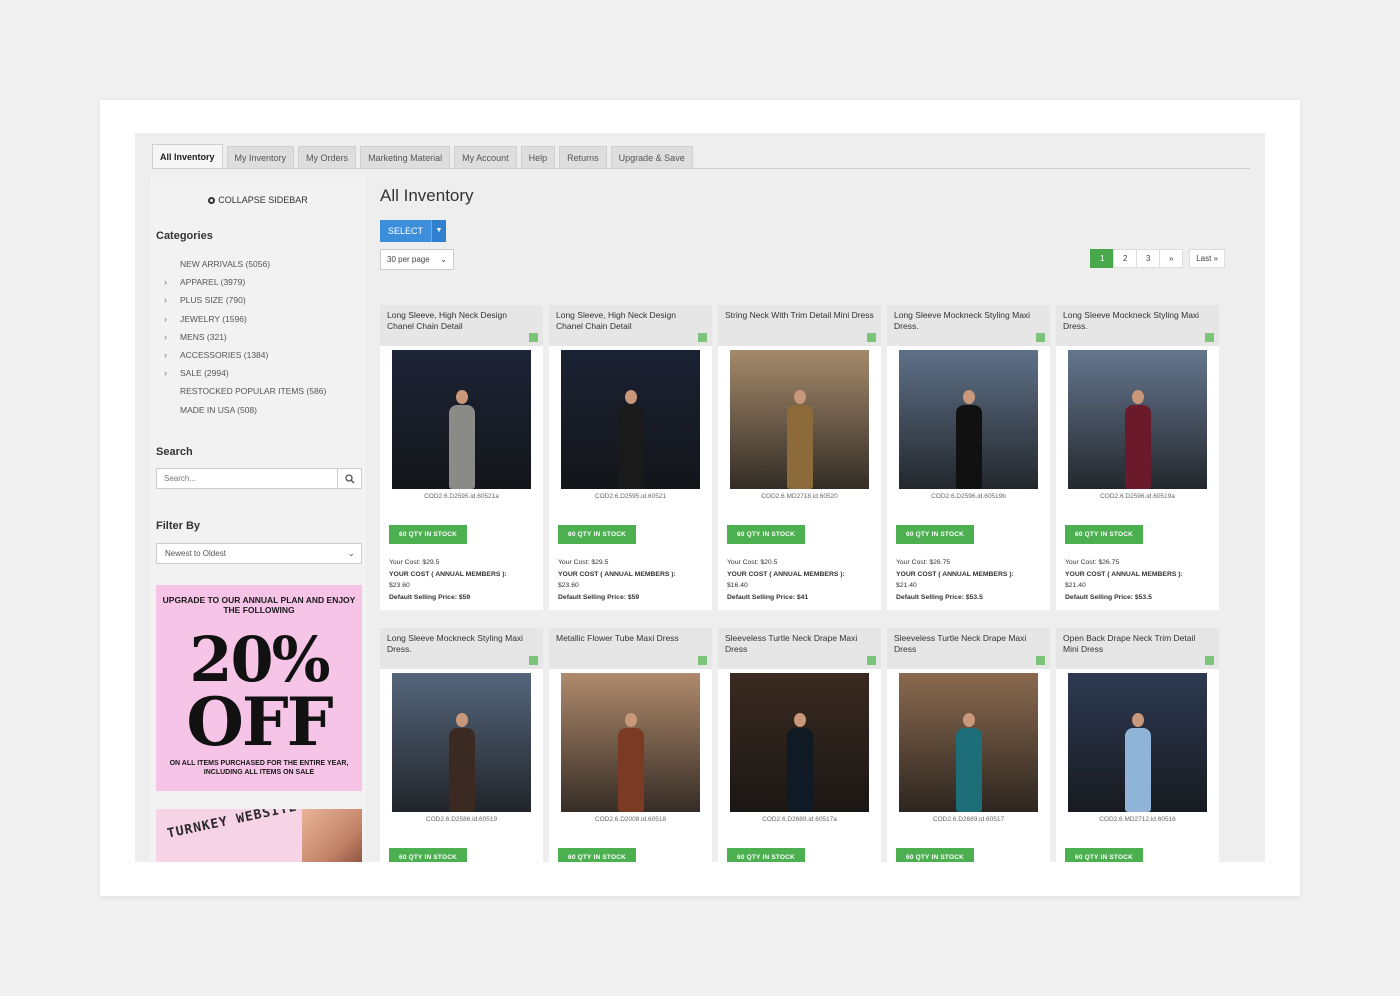  I want to click on category-label: MENS (321), so click(203, 336).